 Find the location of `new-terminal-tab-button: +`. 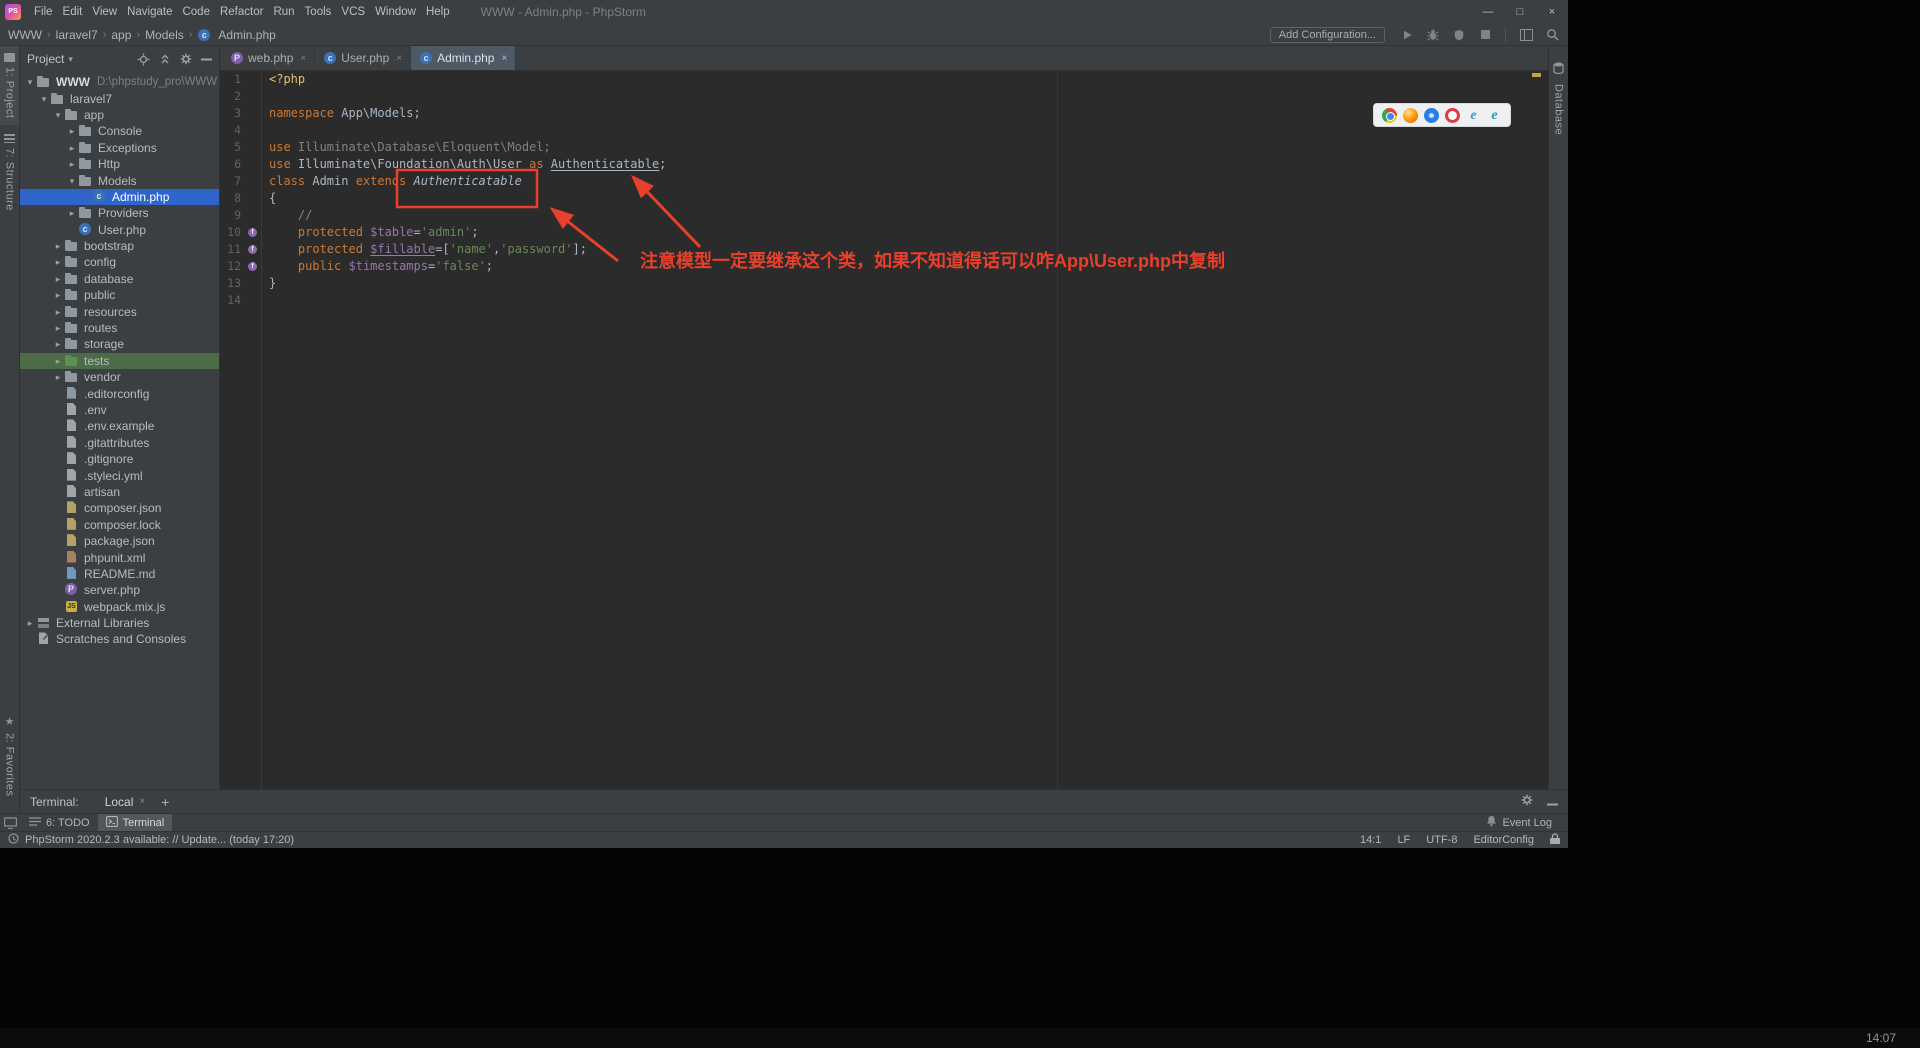

new-terminal-tab-button: + is located at coordinates (165, 802).